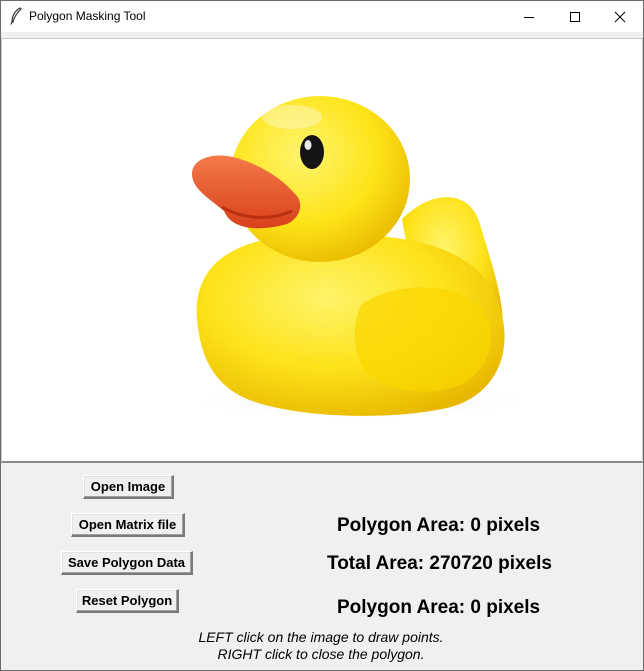 The height and width of the screenshot is (671, 644). What do you see at coordinates (87, 16) in the screenshot?
I see `window-title: Polygon Masking Tool` at bounding box center [87, 16].